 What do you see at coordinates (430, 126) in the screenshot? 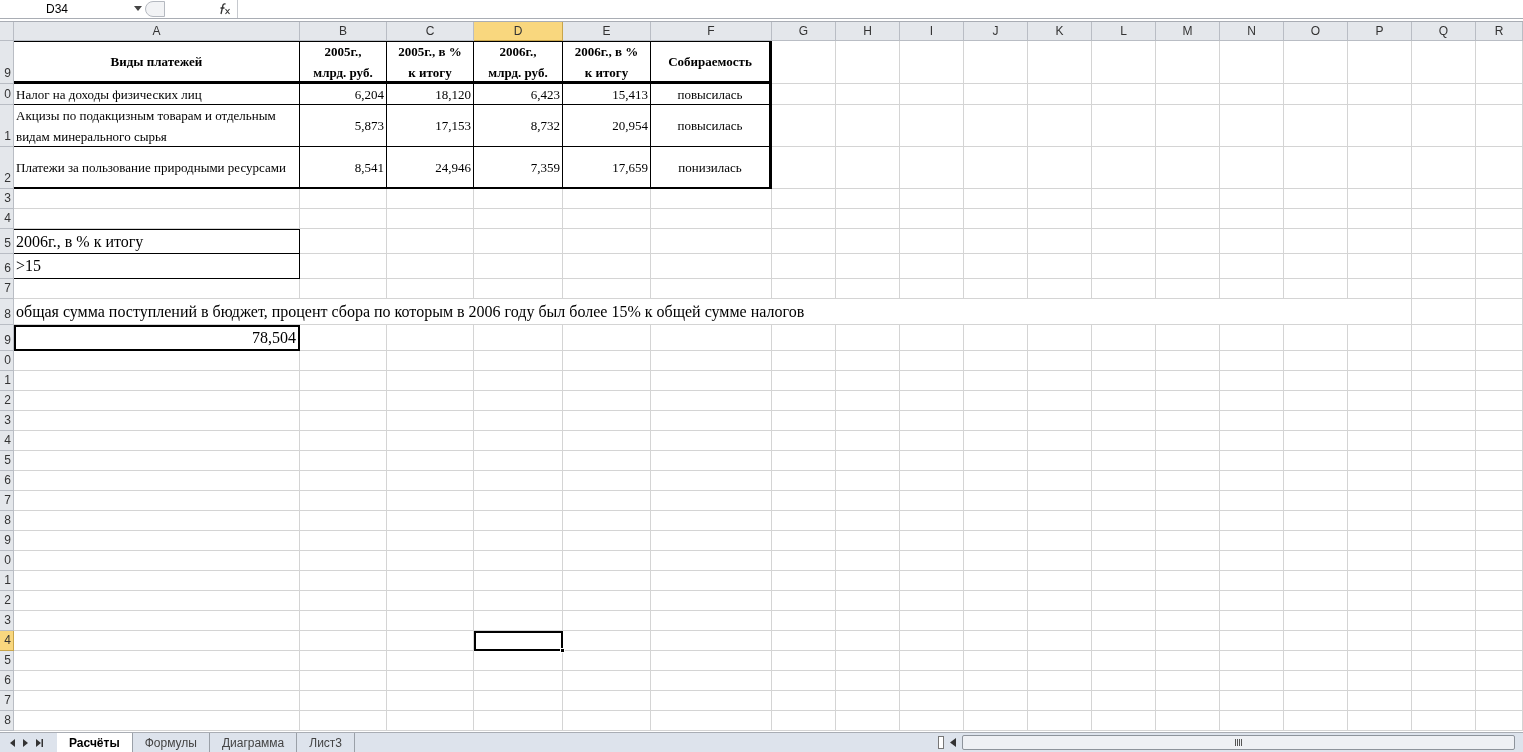
I see `table-cell: 17,153` at bounding box center [430, 126].